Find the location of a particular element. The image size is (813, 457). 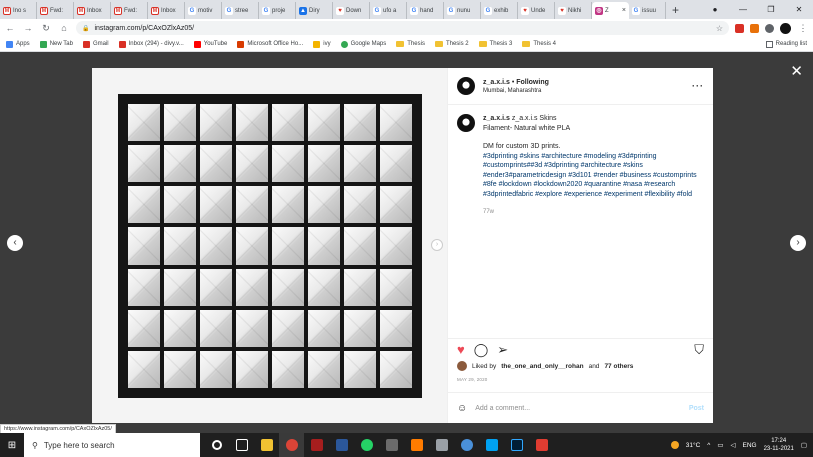

comment-box: ☺ Add a comment... Post is located at coordinates (580, 407).